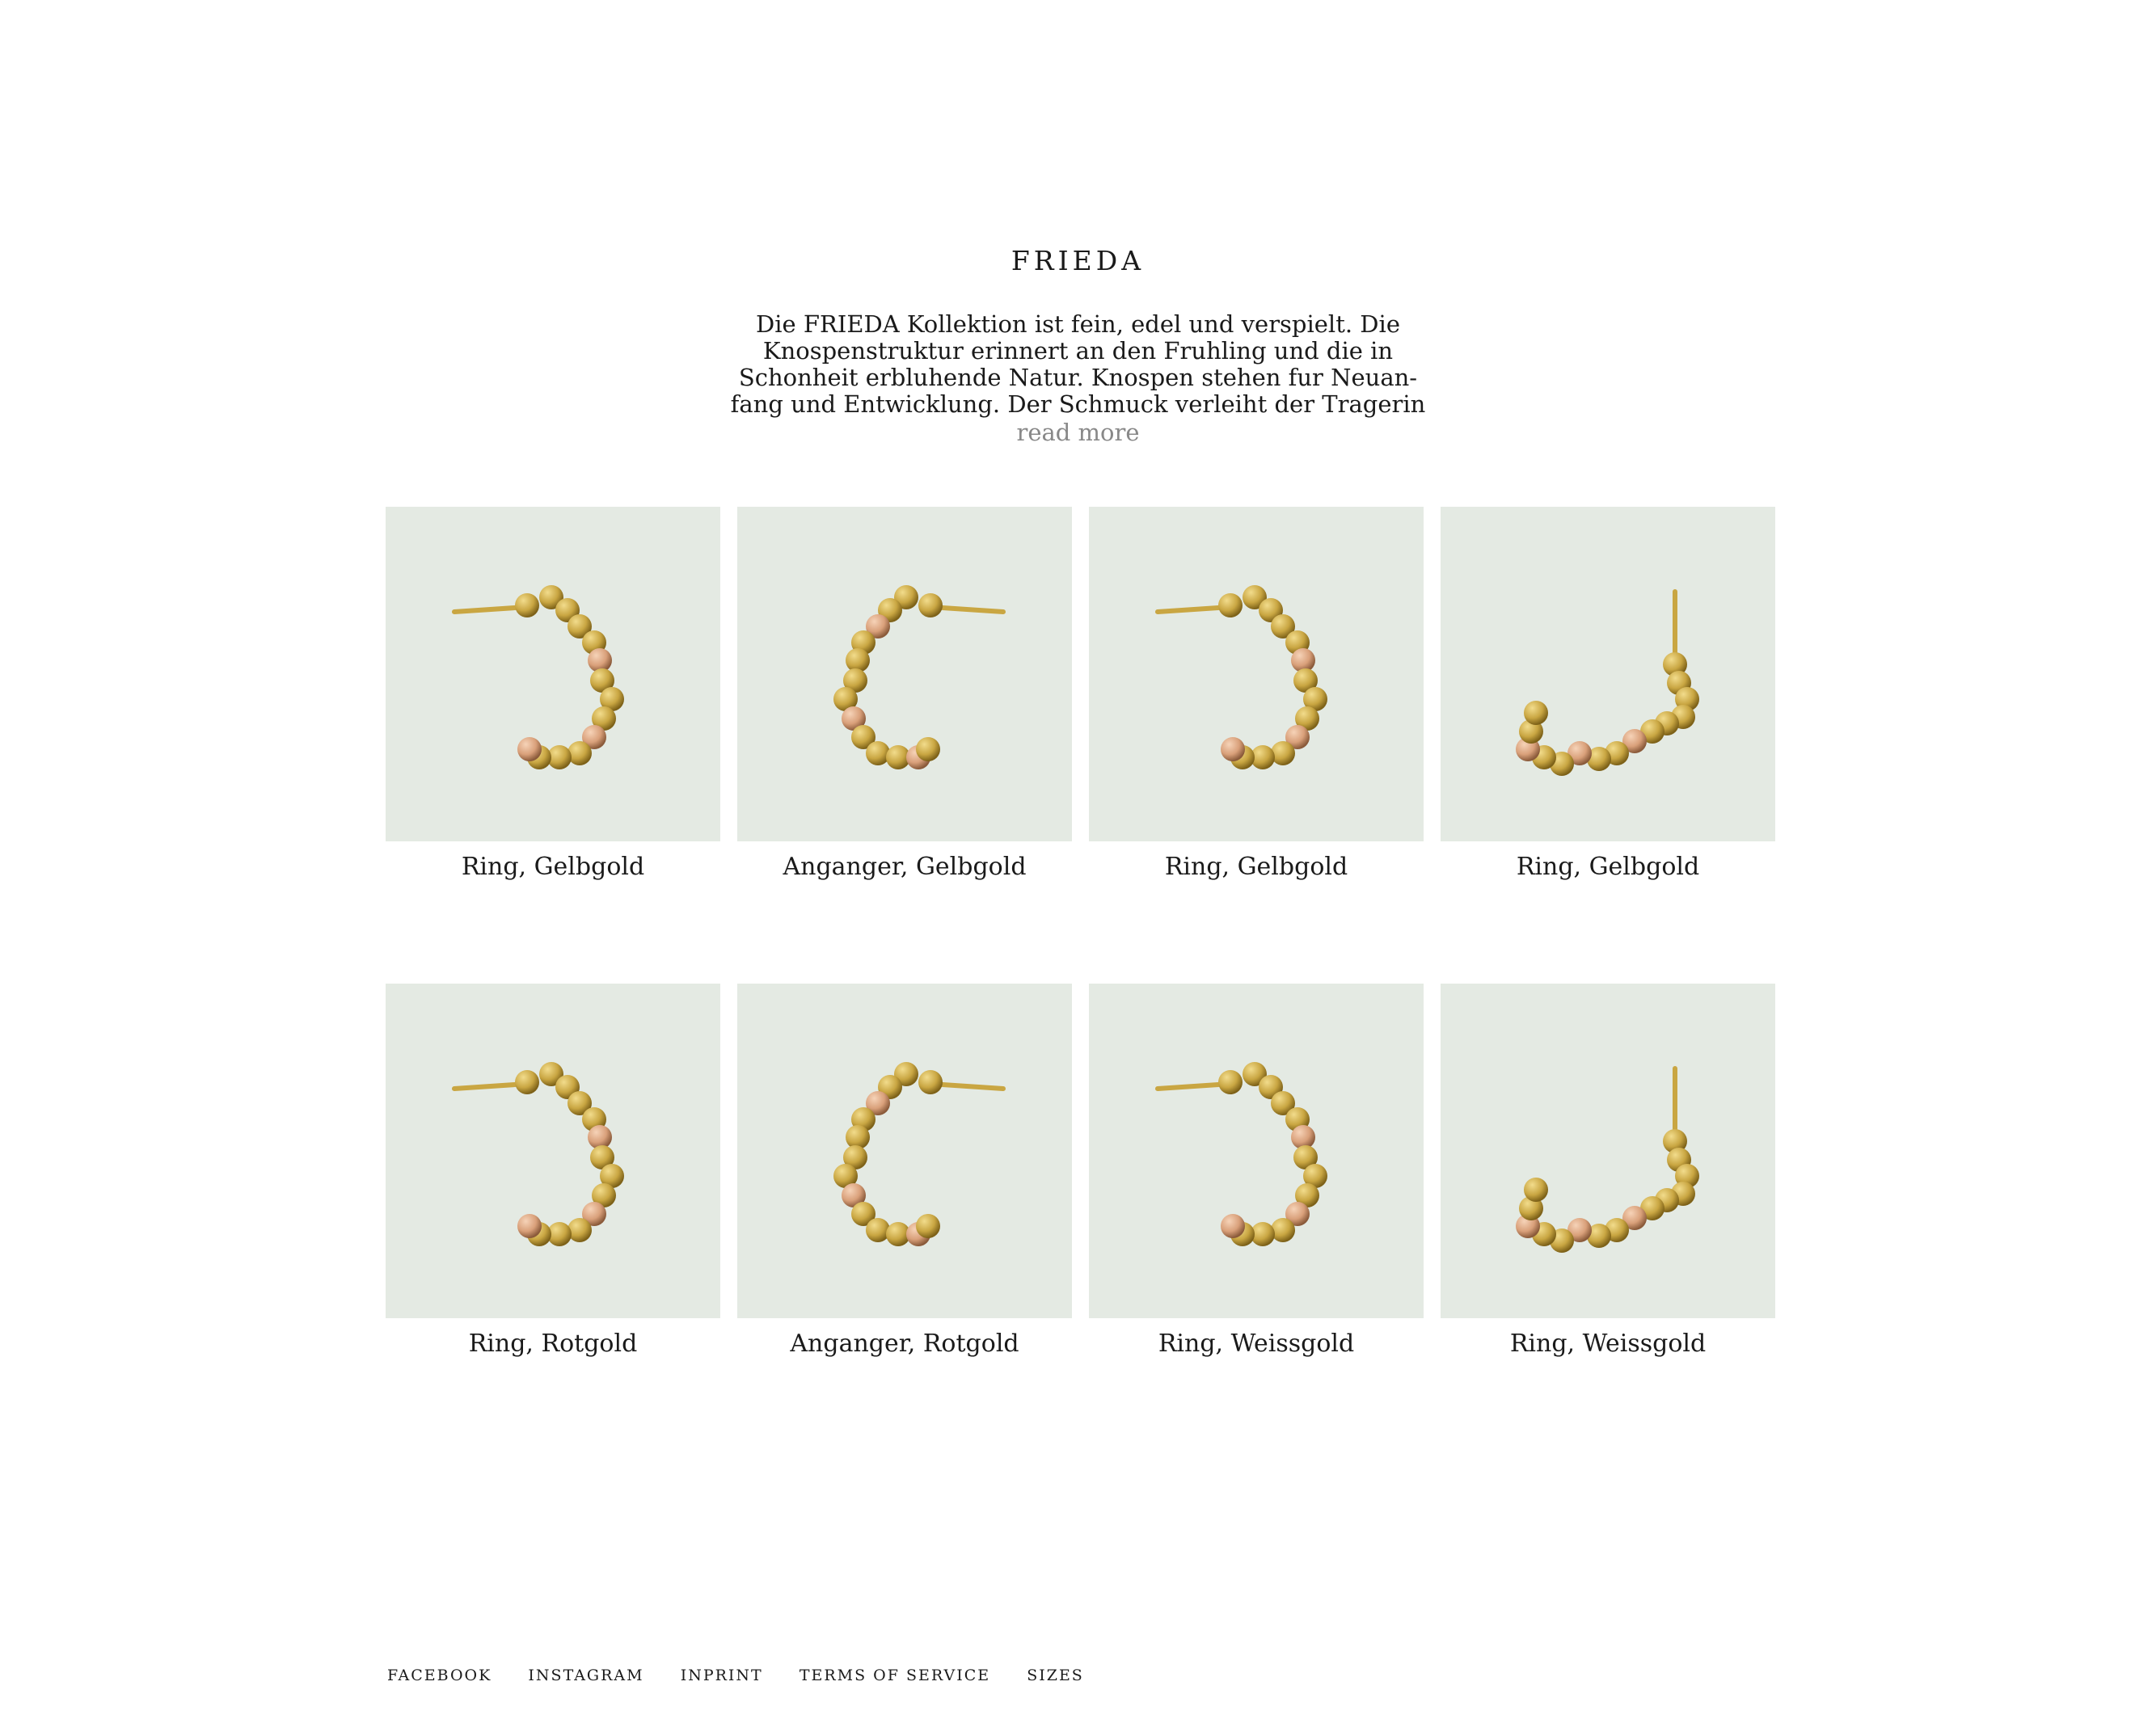  Describe the element at coordinates (895, 1676) in the screenshot. I see `footer-link-terms: TERMS OF SERVICE` at that location.